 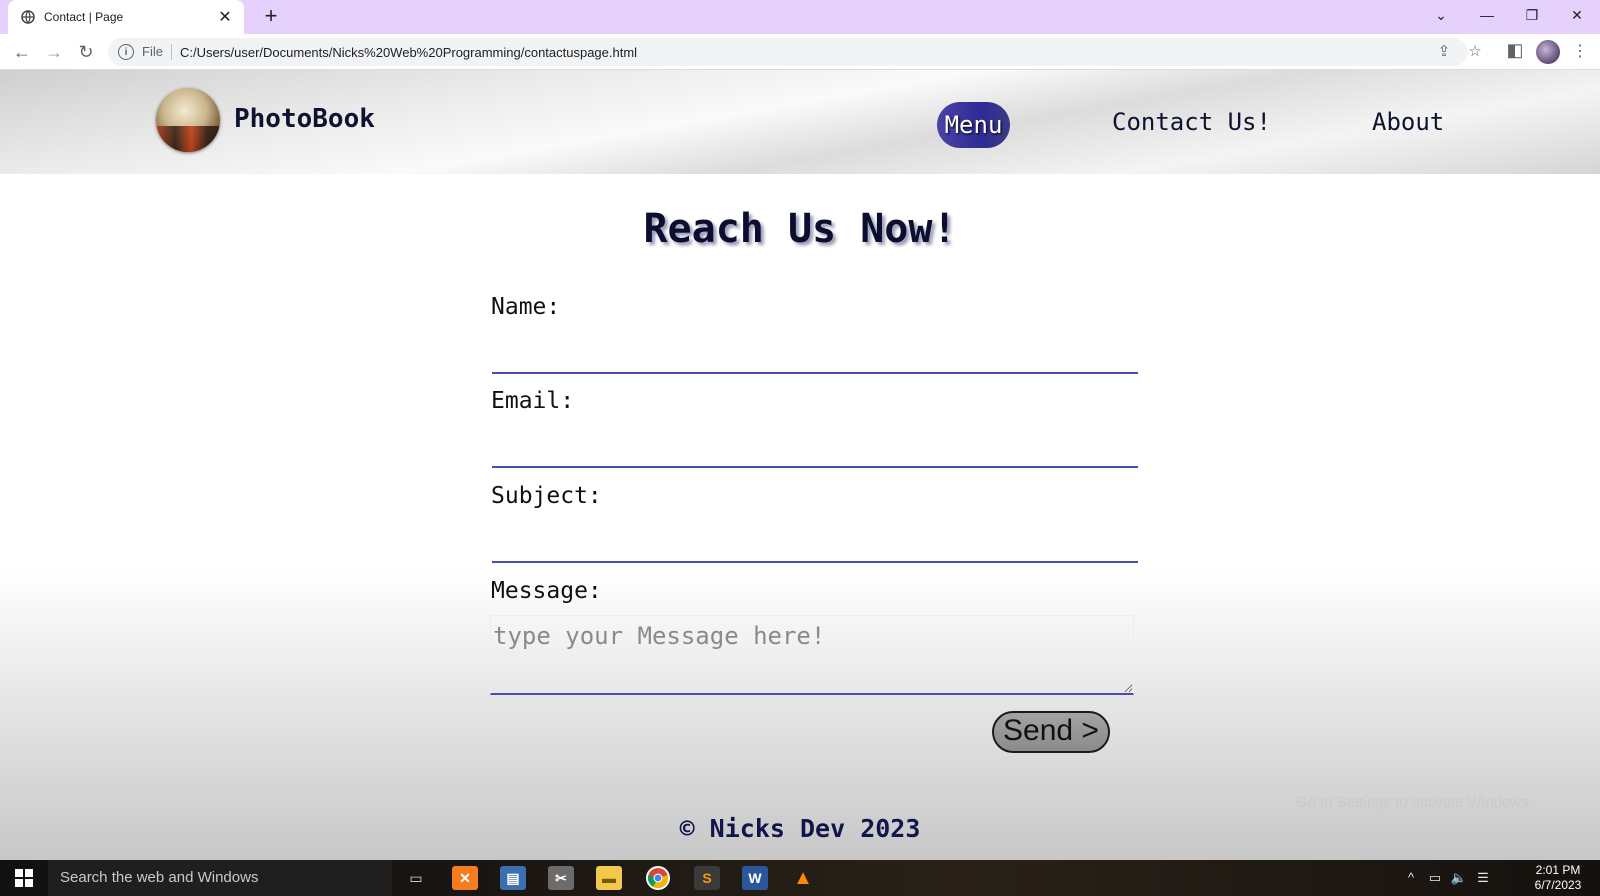 I want to click on site-info-icon: i, so click(x=126, y=52).